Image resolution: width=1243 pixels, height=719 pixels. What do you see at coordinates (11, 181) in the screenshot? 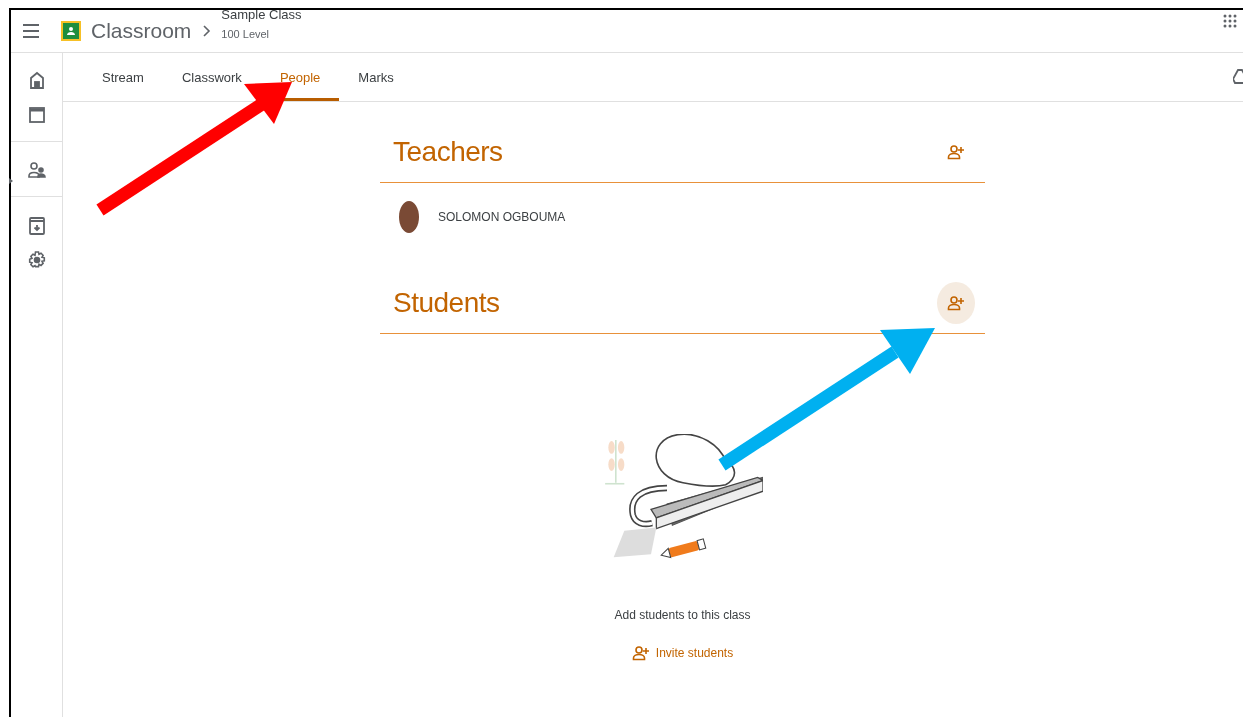
I see `caret-icon` at bounding box center [11, 181].